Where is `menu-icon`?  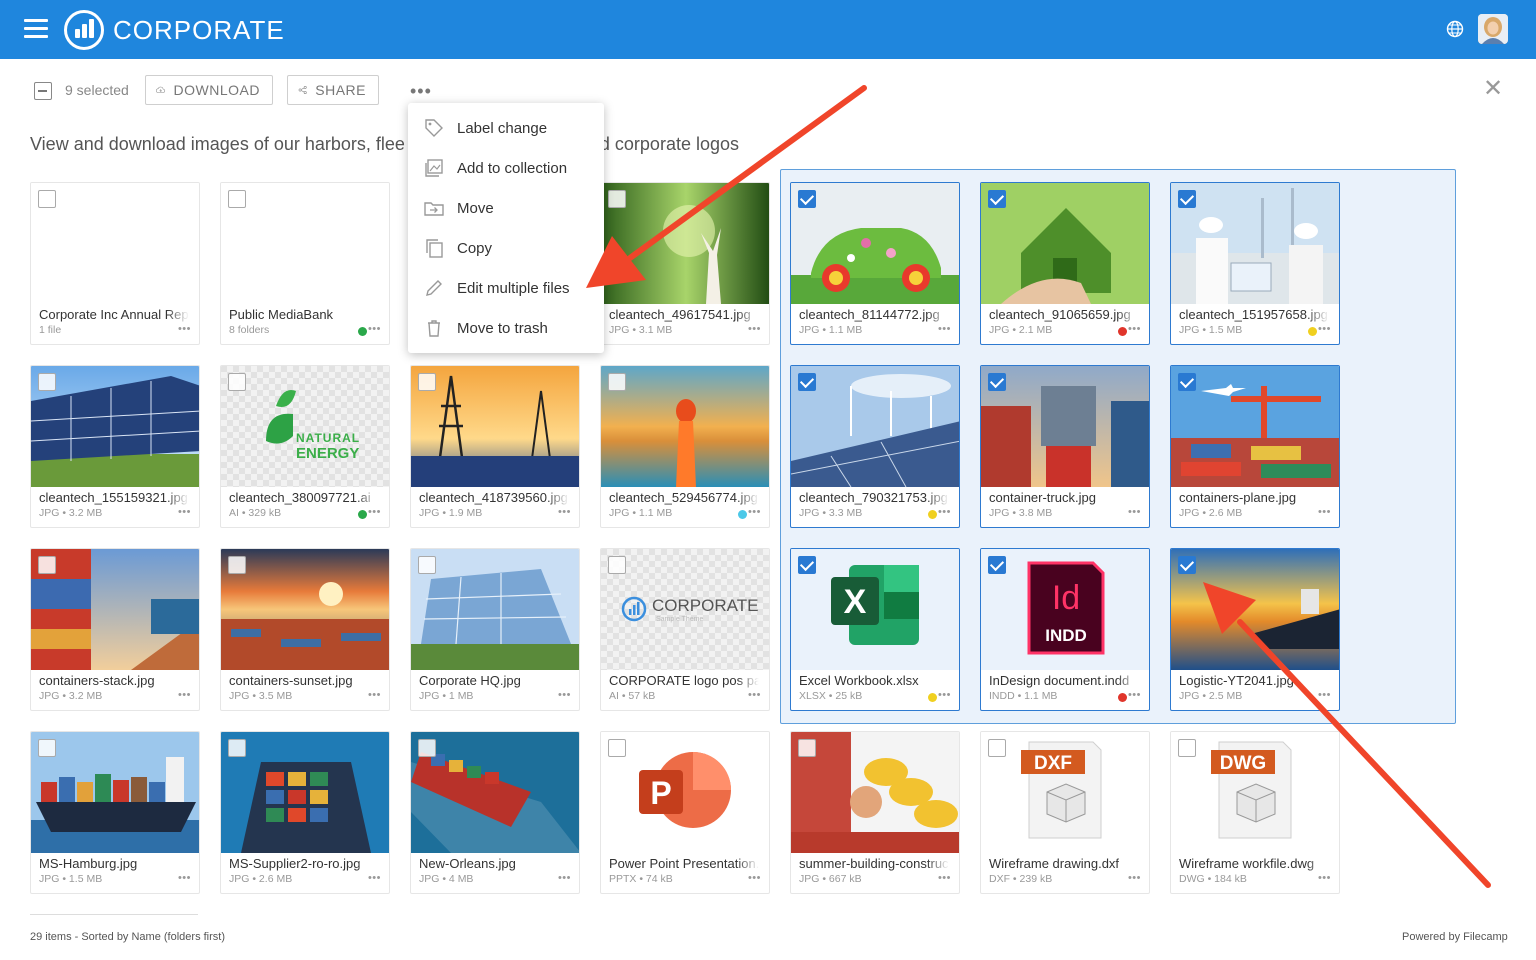 menu-icon is located at coordinates (36, 29).